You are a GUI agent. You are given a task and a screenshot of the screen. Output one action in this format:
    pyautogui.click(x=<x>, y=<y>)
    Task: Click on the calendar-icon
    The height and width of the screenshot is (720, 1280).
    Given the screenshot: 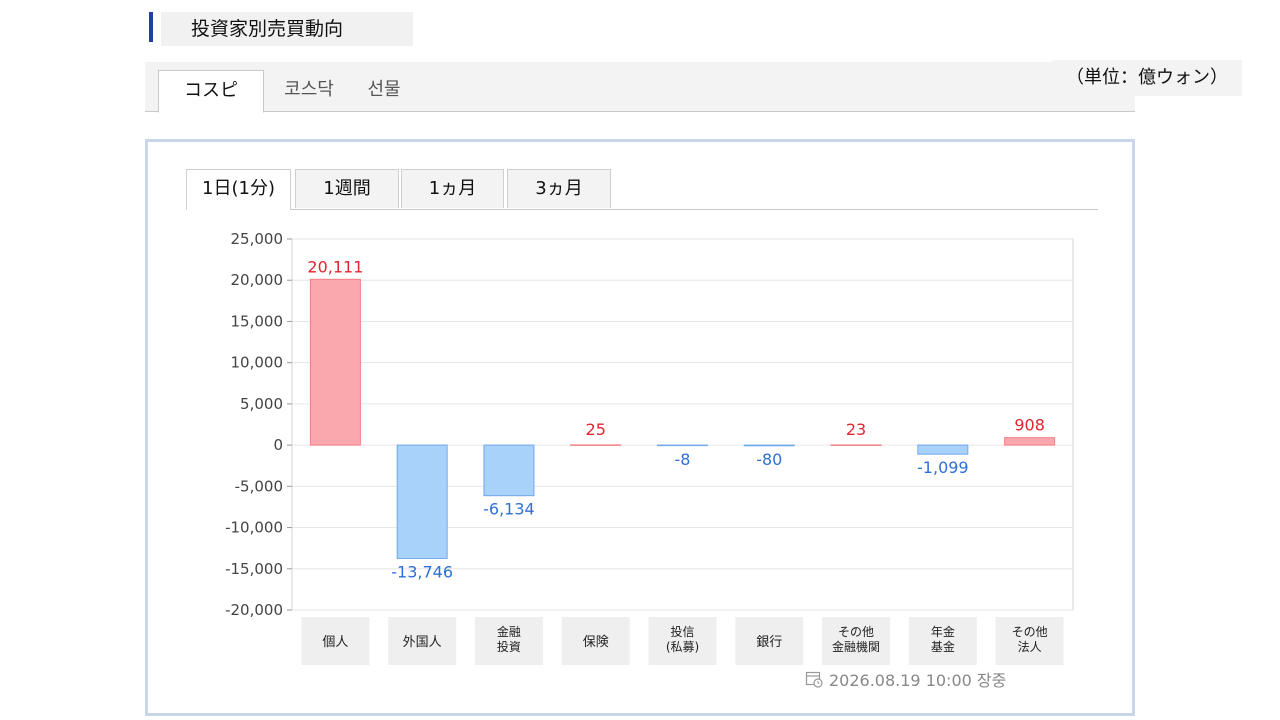 What is the action you would take?
    pyautogui.click(x=814, y=679)
    